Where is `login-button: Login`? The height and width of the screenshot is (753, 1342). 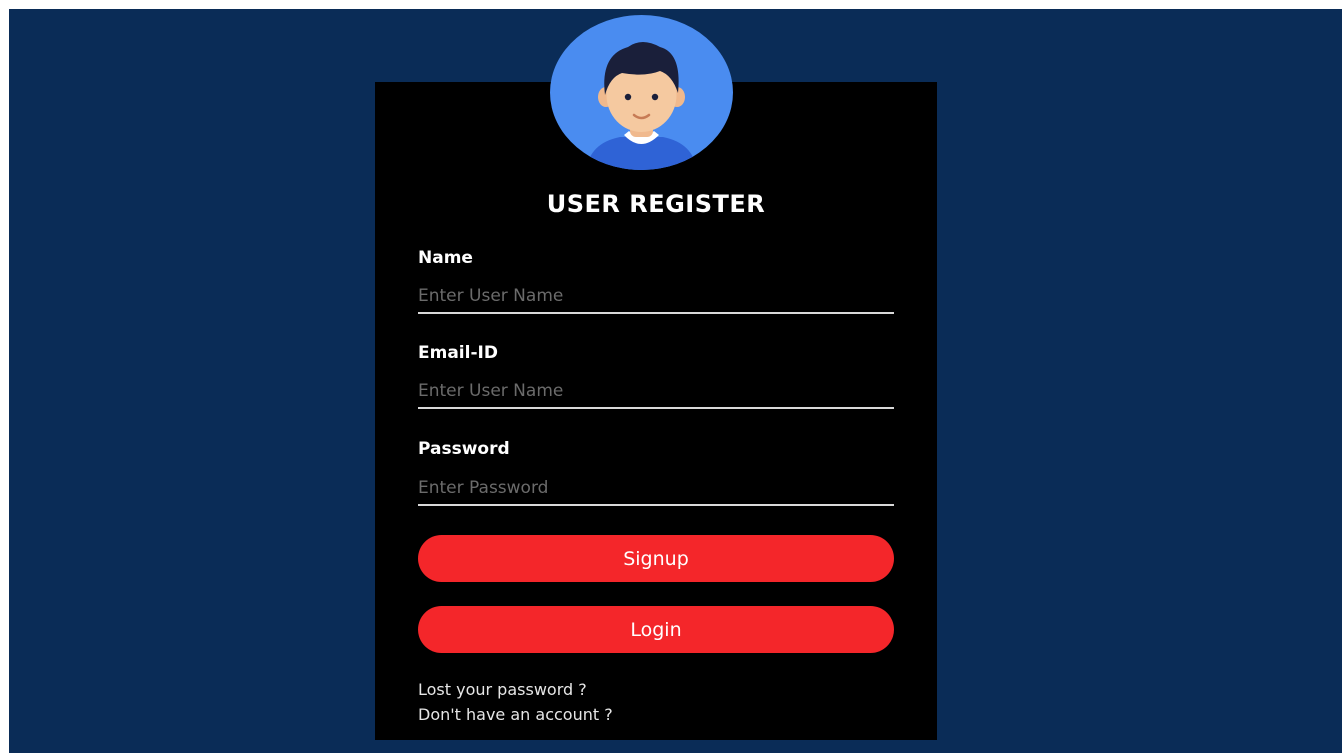
login-button: Login is located at coordinates (656, 629).